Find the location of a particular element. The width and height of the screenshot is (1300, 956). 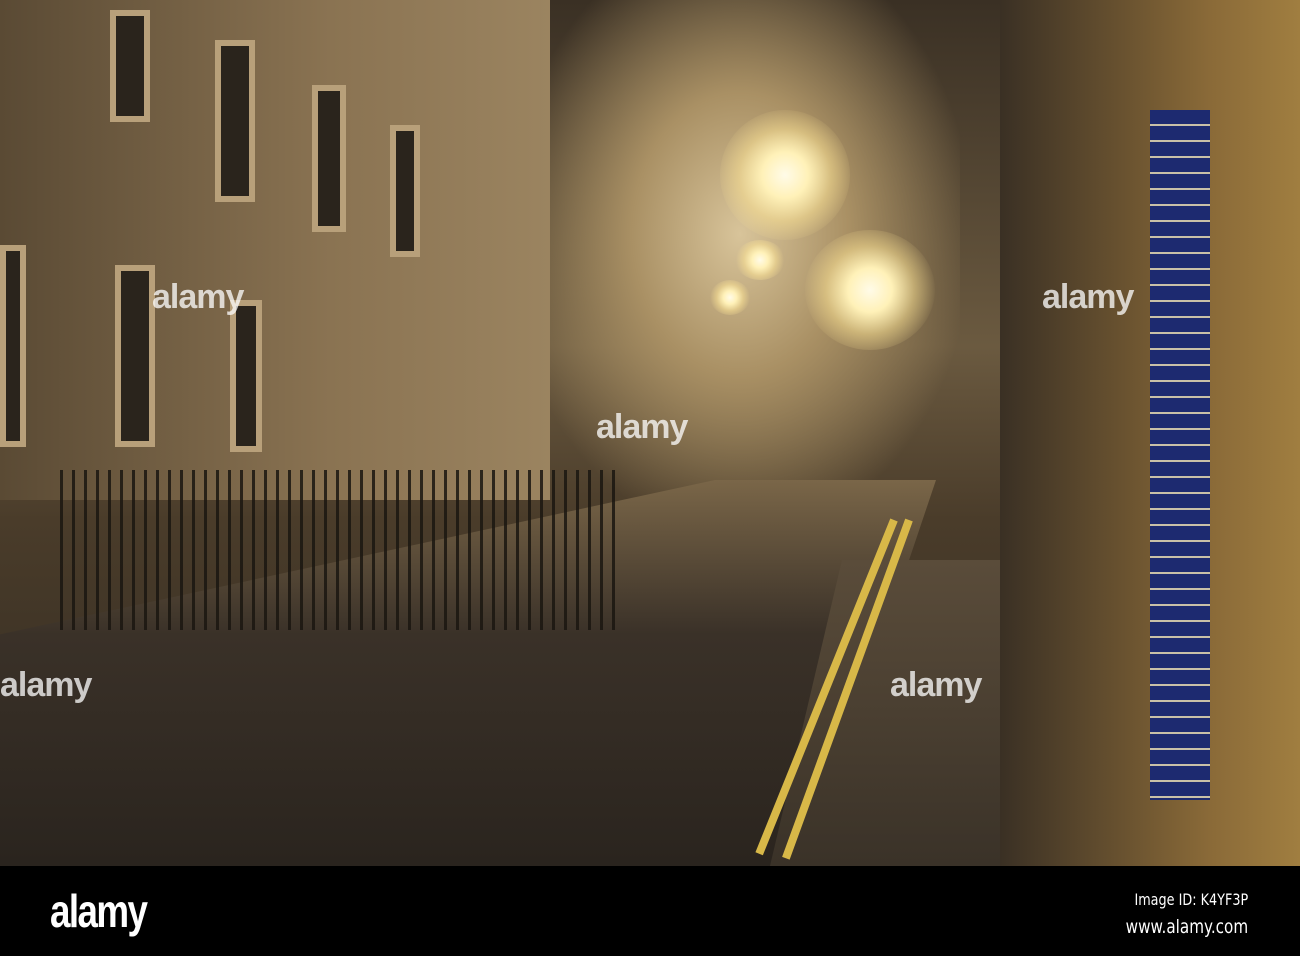

alamy-logo: alamy is located at coordinates (99, 911).